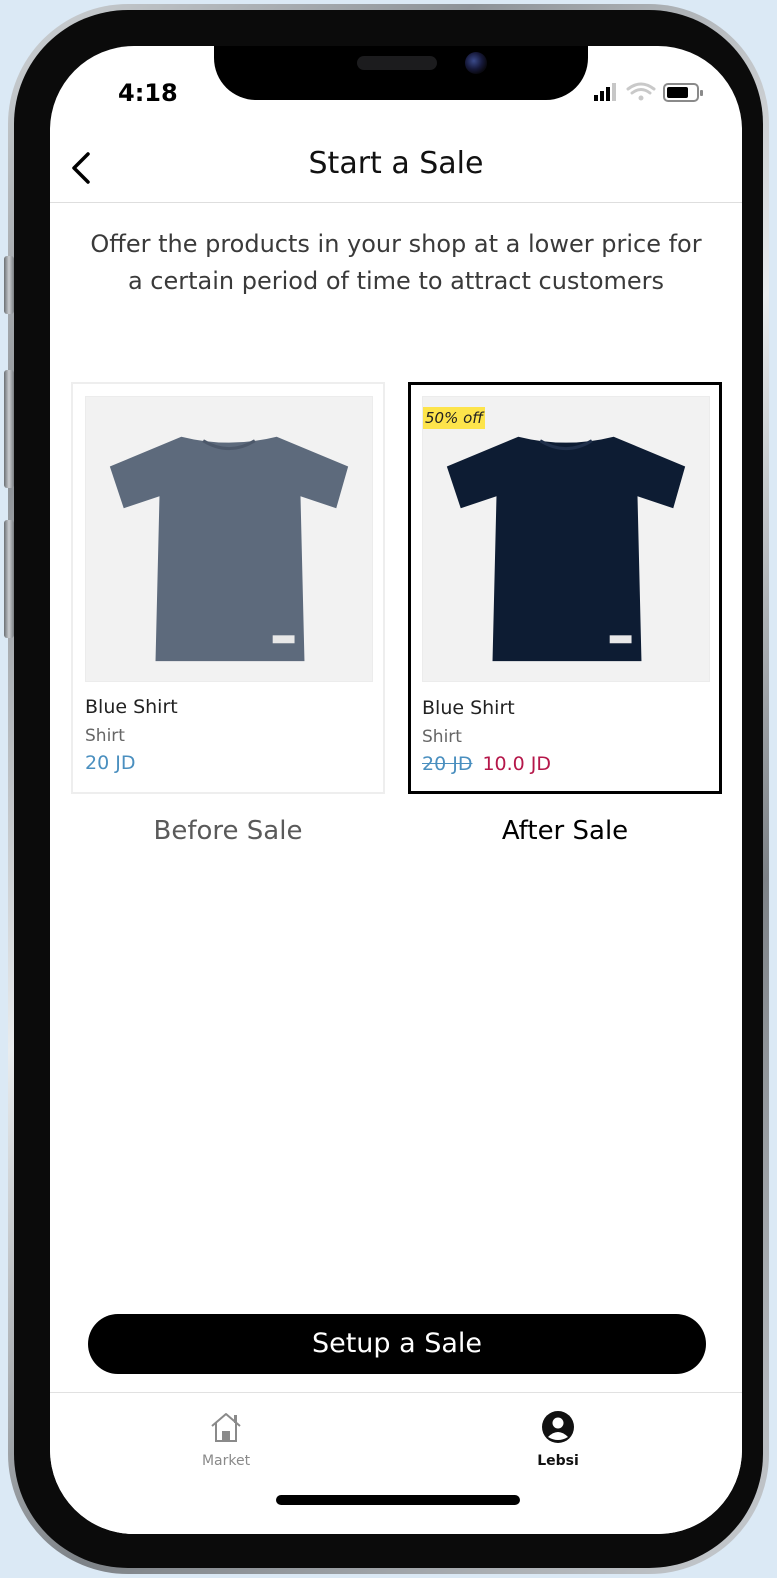 This screenshot has width=777, height=1578. Describe the element at coordinates (401, 73) in the screenshot. I see `notch` at that location.